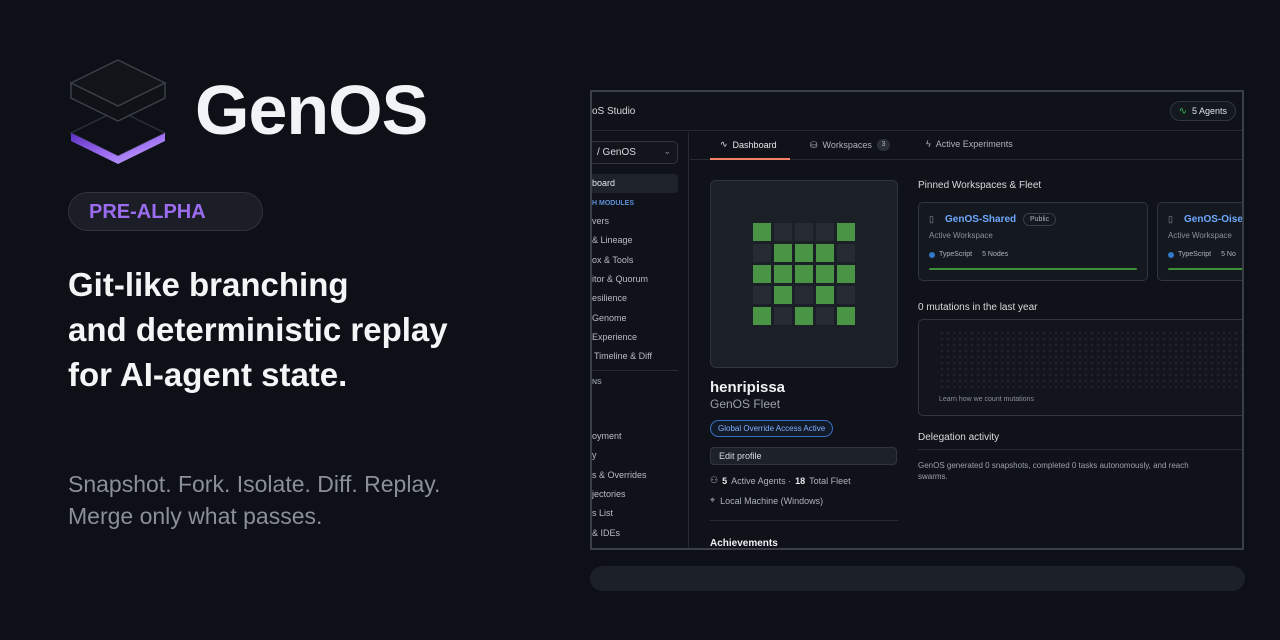 Image resolution: width=1280 pixels, height=640 pixels. I want to click on sidebar-item: esilience, so click(609, 298).